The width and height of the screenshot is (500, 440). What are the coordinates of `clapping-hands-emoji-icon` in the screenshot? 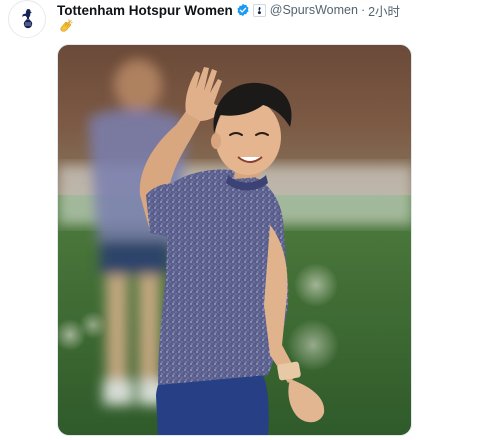 It's located at (66, 27).